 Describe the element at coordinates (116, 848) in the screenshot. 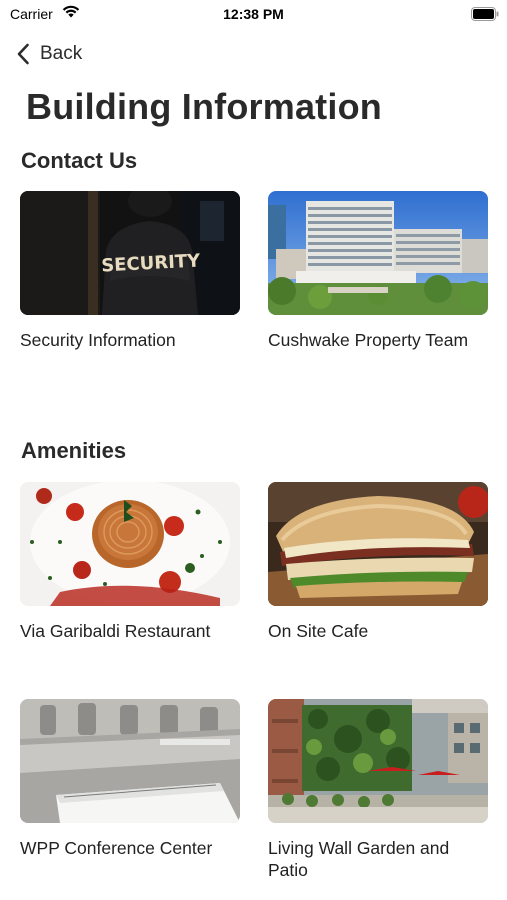

I see `card-label: WPP Conference Center` at that location.